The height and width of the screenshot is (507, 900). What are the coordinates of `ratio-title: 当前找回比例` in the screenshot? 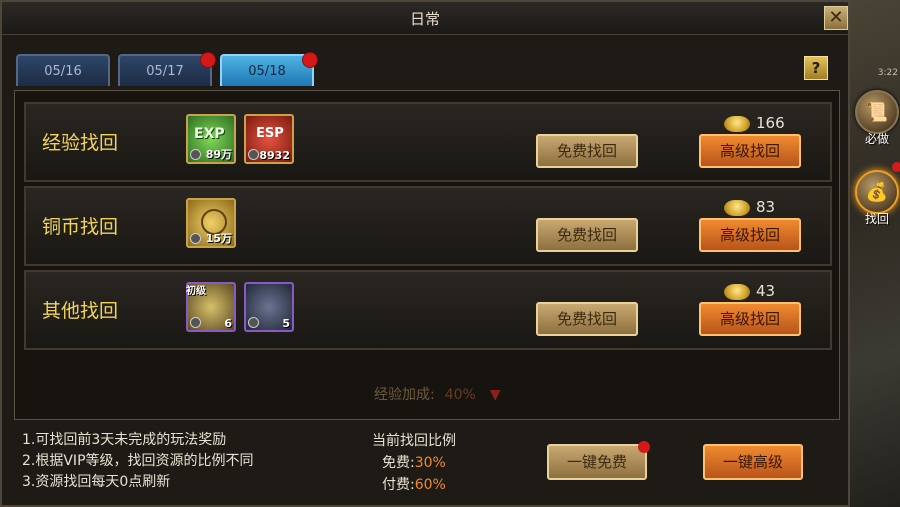 It's located at (414, 441).